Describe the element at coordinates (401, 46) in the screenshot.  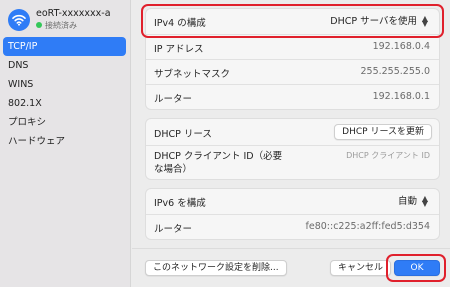
I see `ip-address-value: 192.168.0.4` at that location.